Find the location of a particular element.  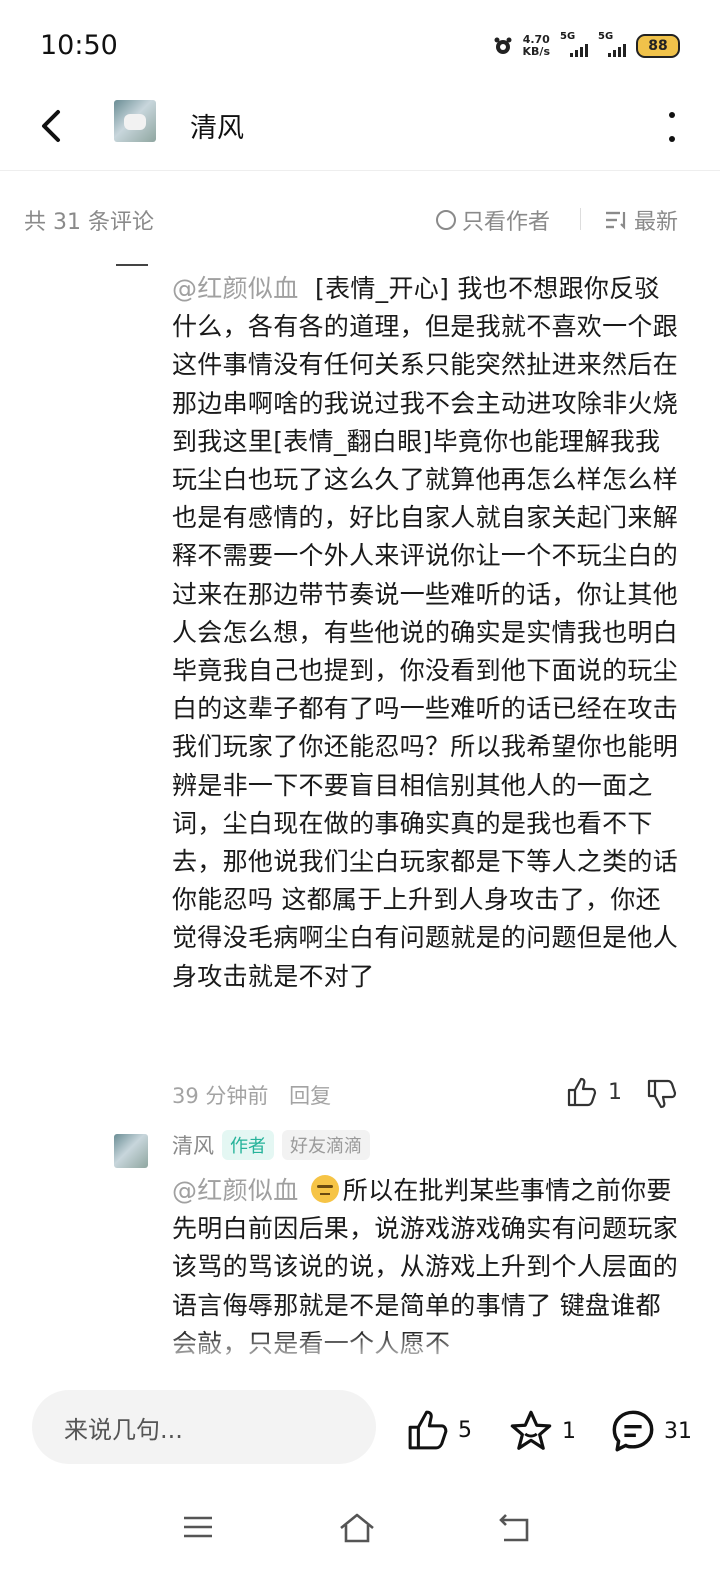

alarm-icon is located at coordinates (503, 45).